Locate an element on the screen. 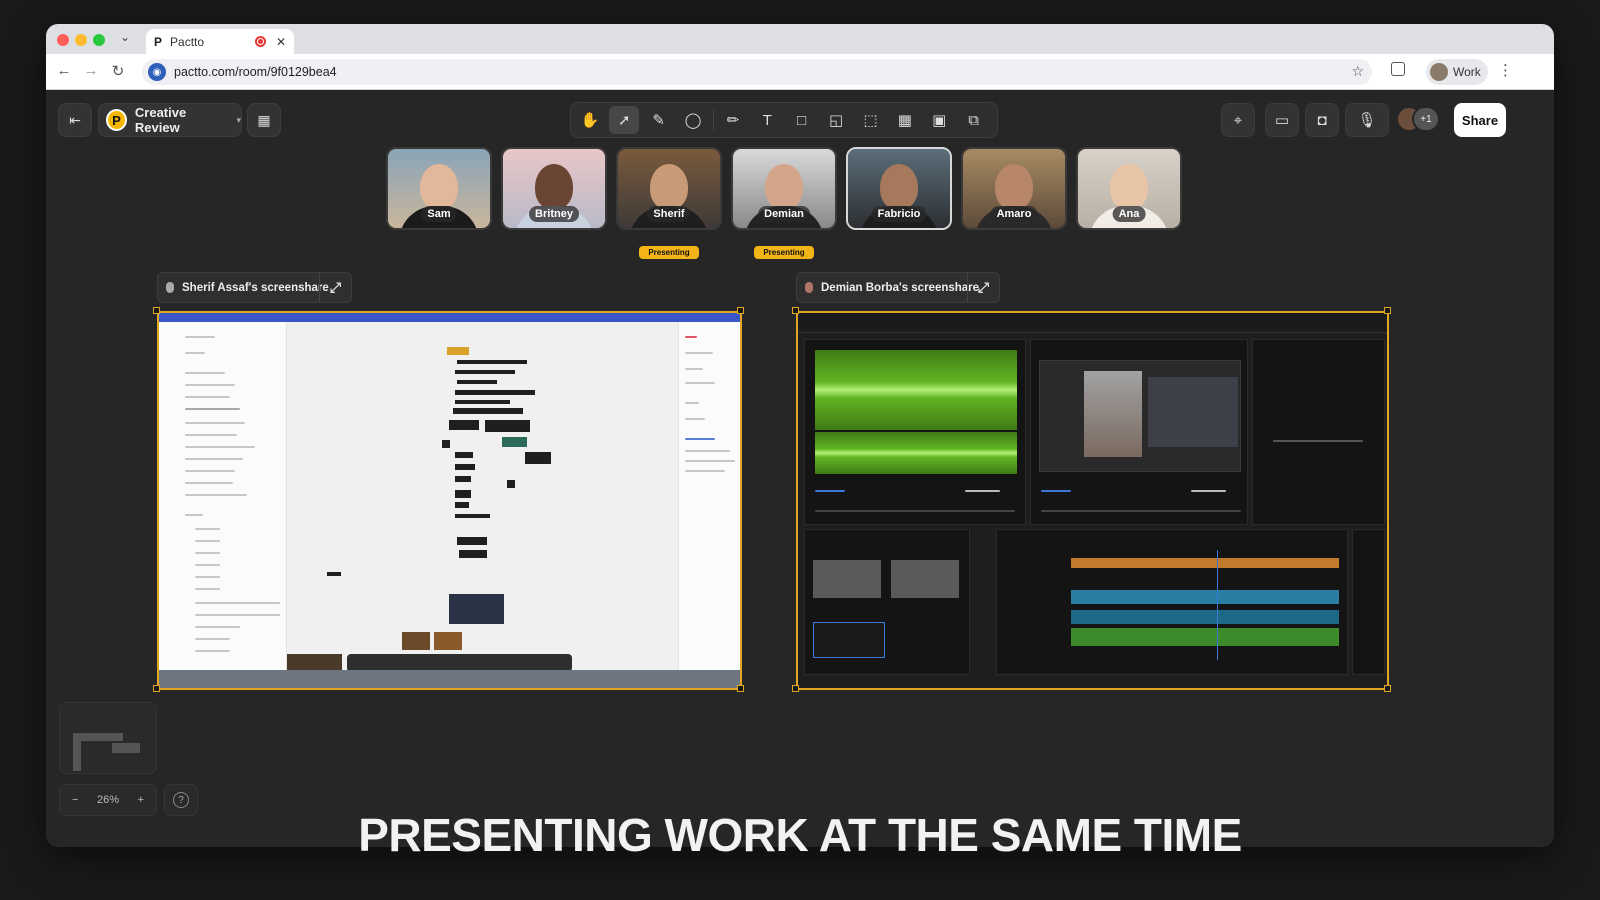  recording-icon is located at coordinates (260, 41).